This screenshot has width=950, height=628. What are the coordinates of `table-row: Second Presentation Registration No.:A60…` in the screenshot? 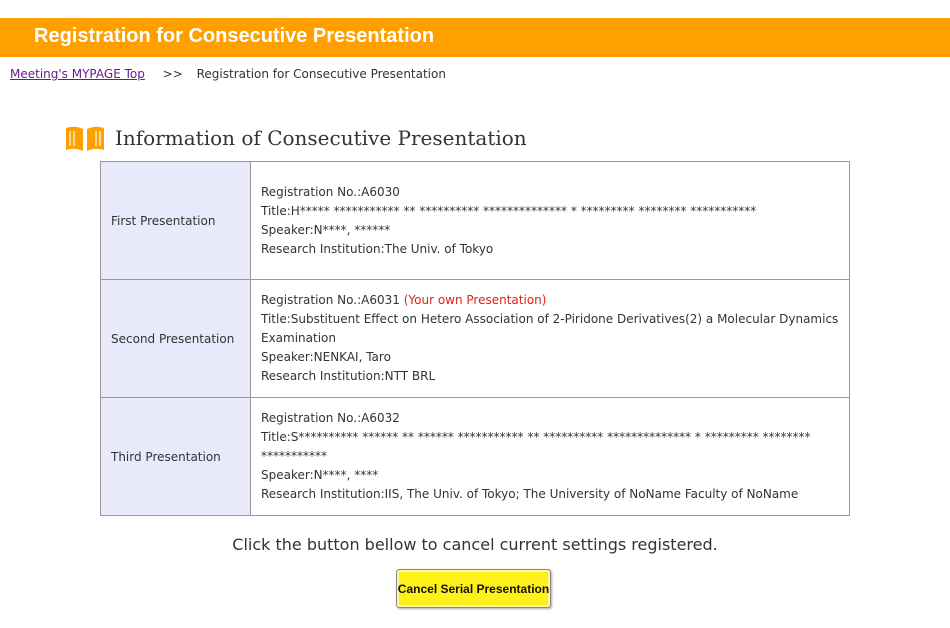 It's located at (475, 338).